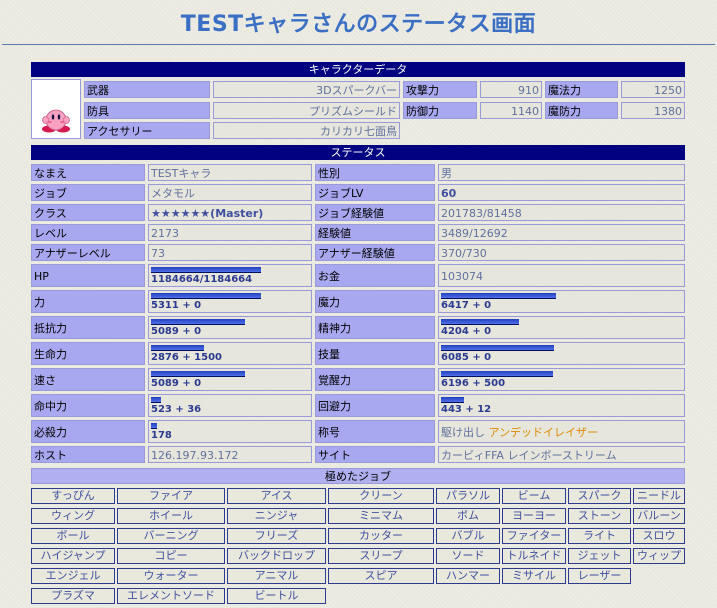 The image size is (717, 608). What do you see at coordinates (176, 331) in the screenshot?
I see `resist-value: 5089 + 0` at bounding box center [176, 331].